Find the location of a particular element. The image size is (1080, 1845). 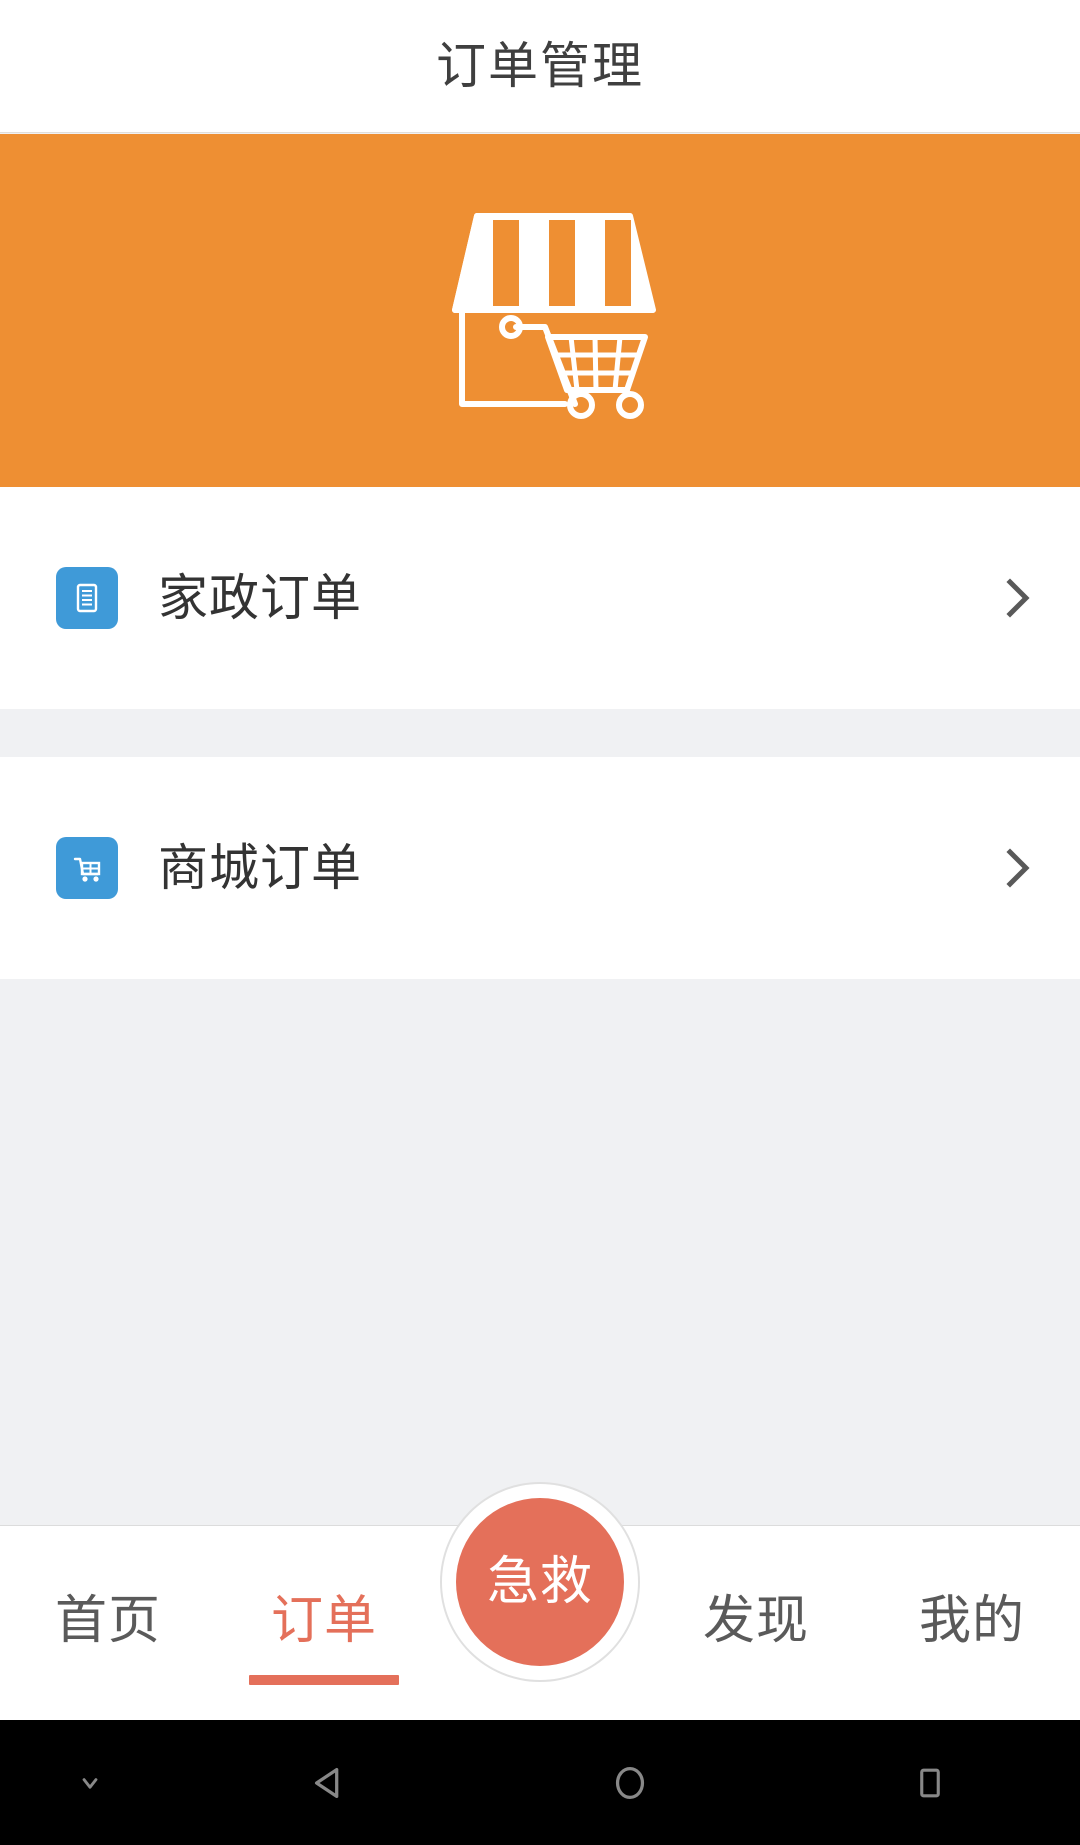

page-header: 订单管理 is located at coordinates (540, 66).